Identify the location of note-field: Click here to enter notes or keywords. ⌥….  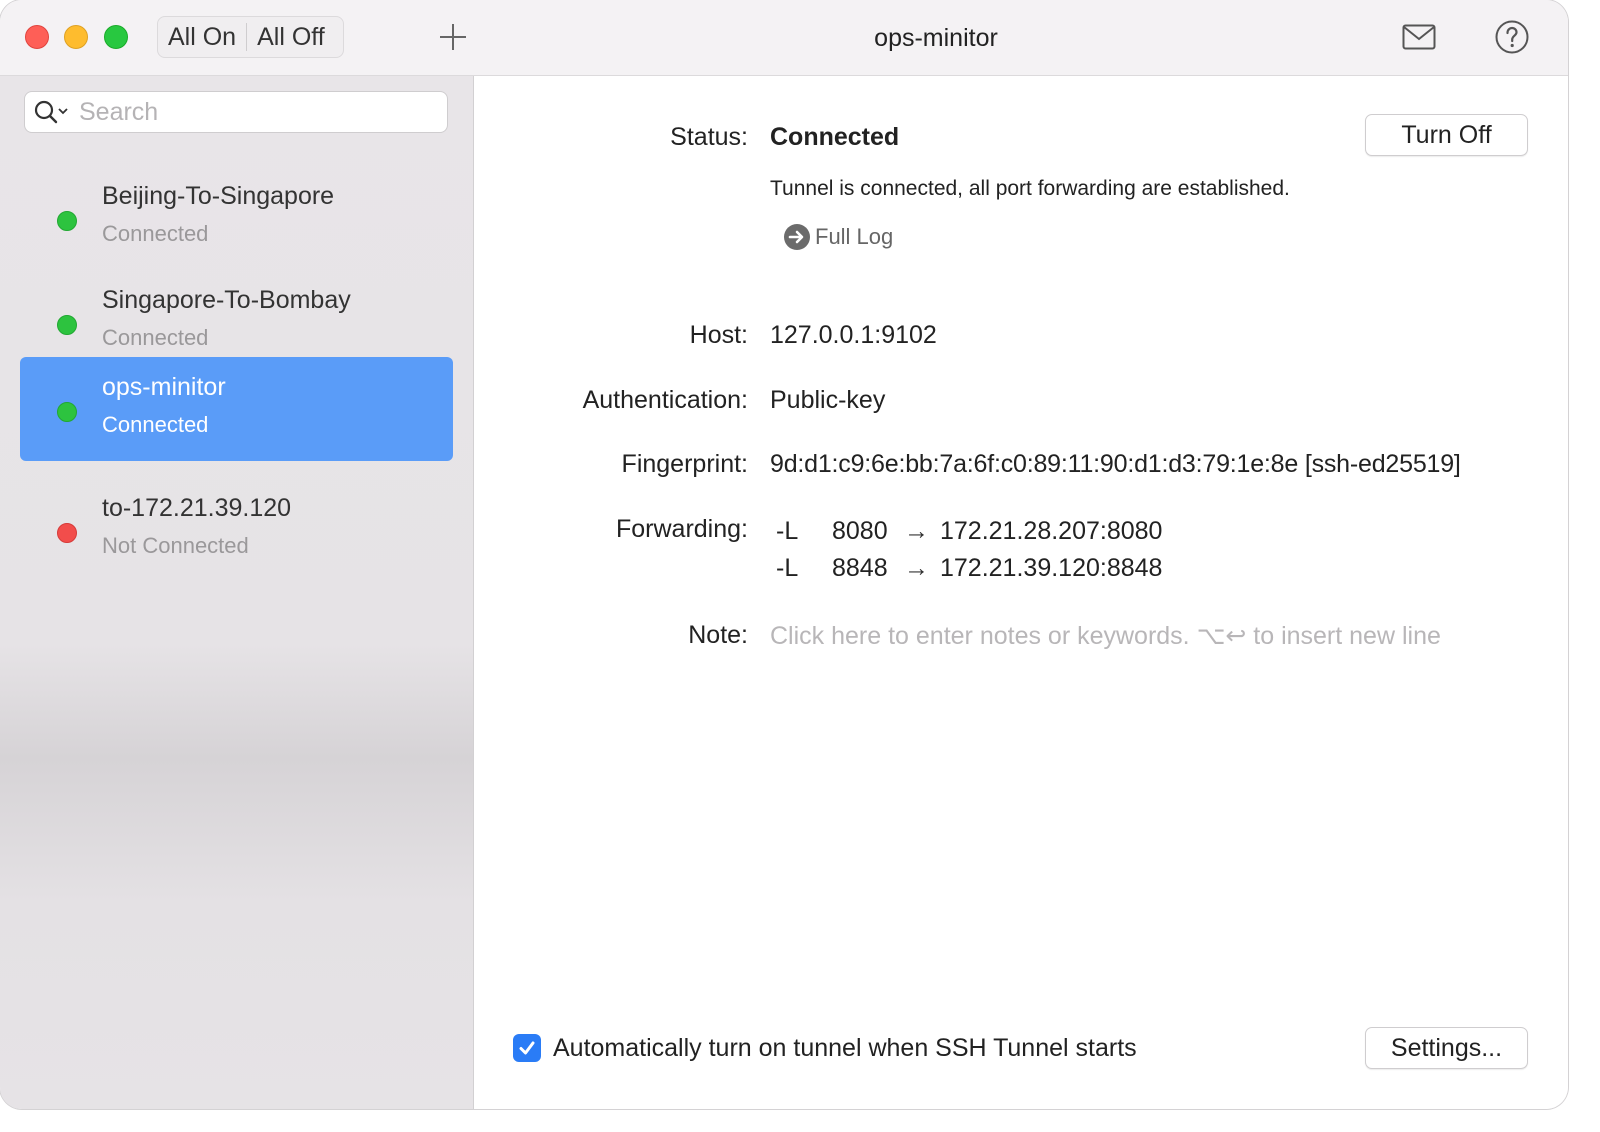
(1105, 636).